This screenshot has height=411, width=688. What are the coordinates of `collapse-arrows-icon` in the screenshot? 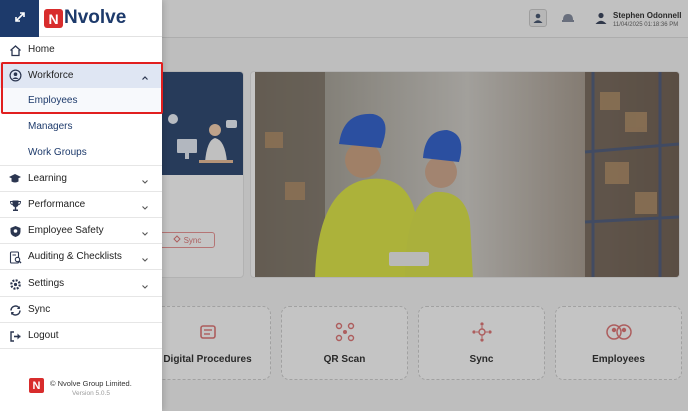 It's located at (20, 19).